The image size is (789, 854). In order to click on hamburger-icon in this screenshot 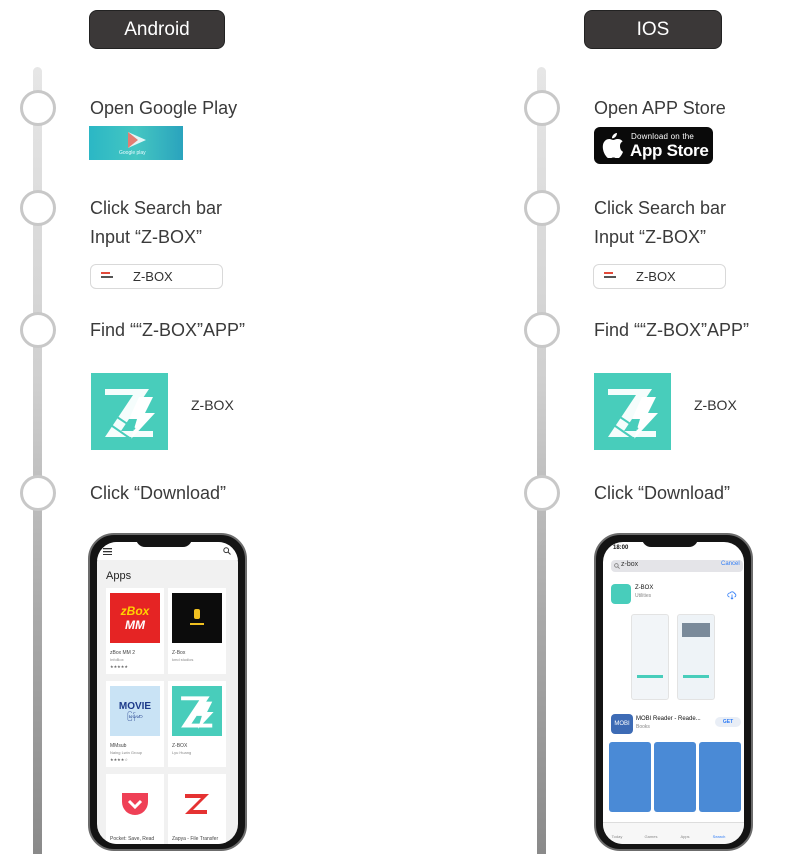, I will do `click(107, 551)`.